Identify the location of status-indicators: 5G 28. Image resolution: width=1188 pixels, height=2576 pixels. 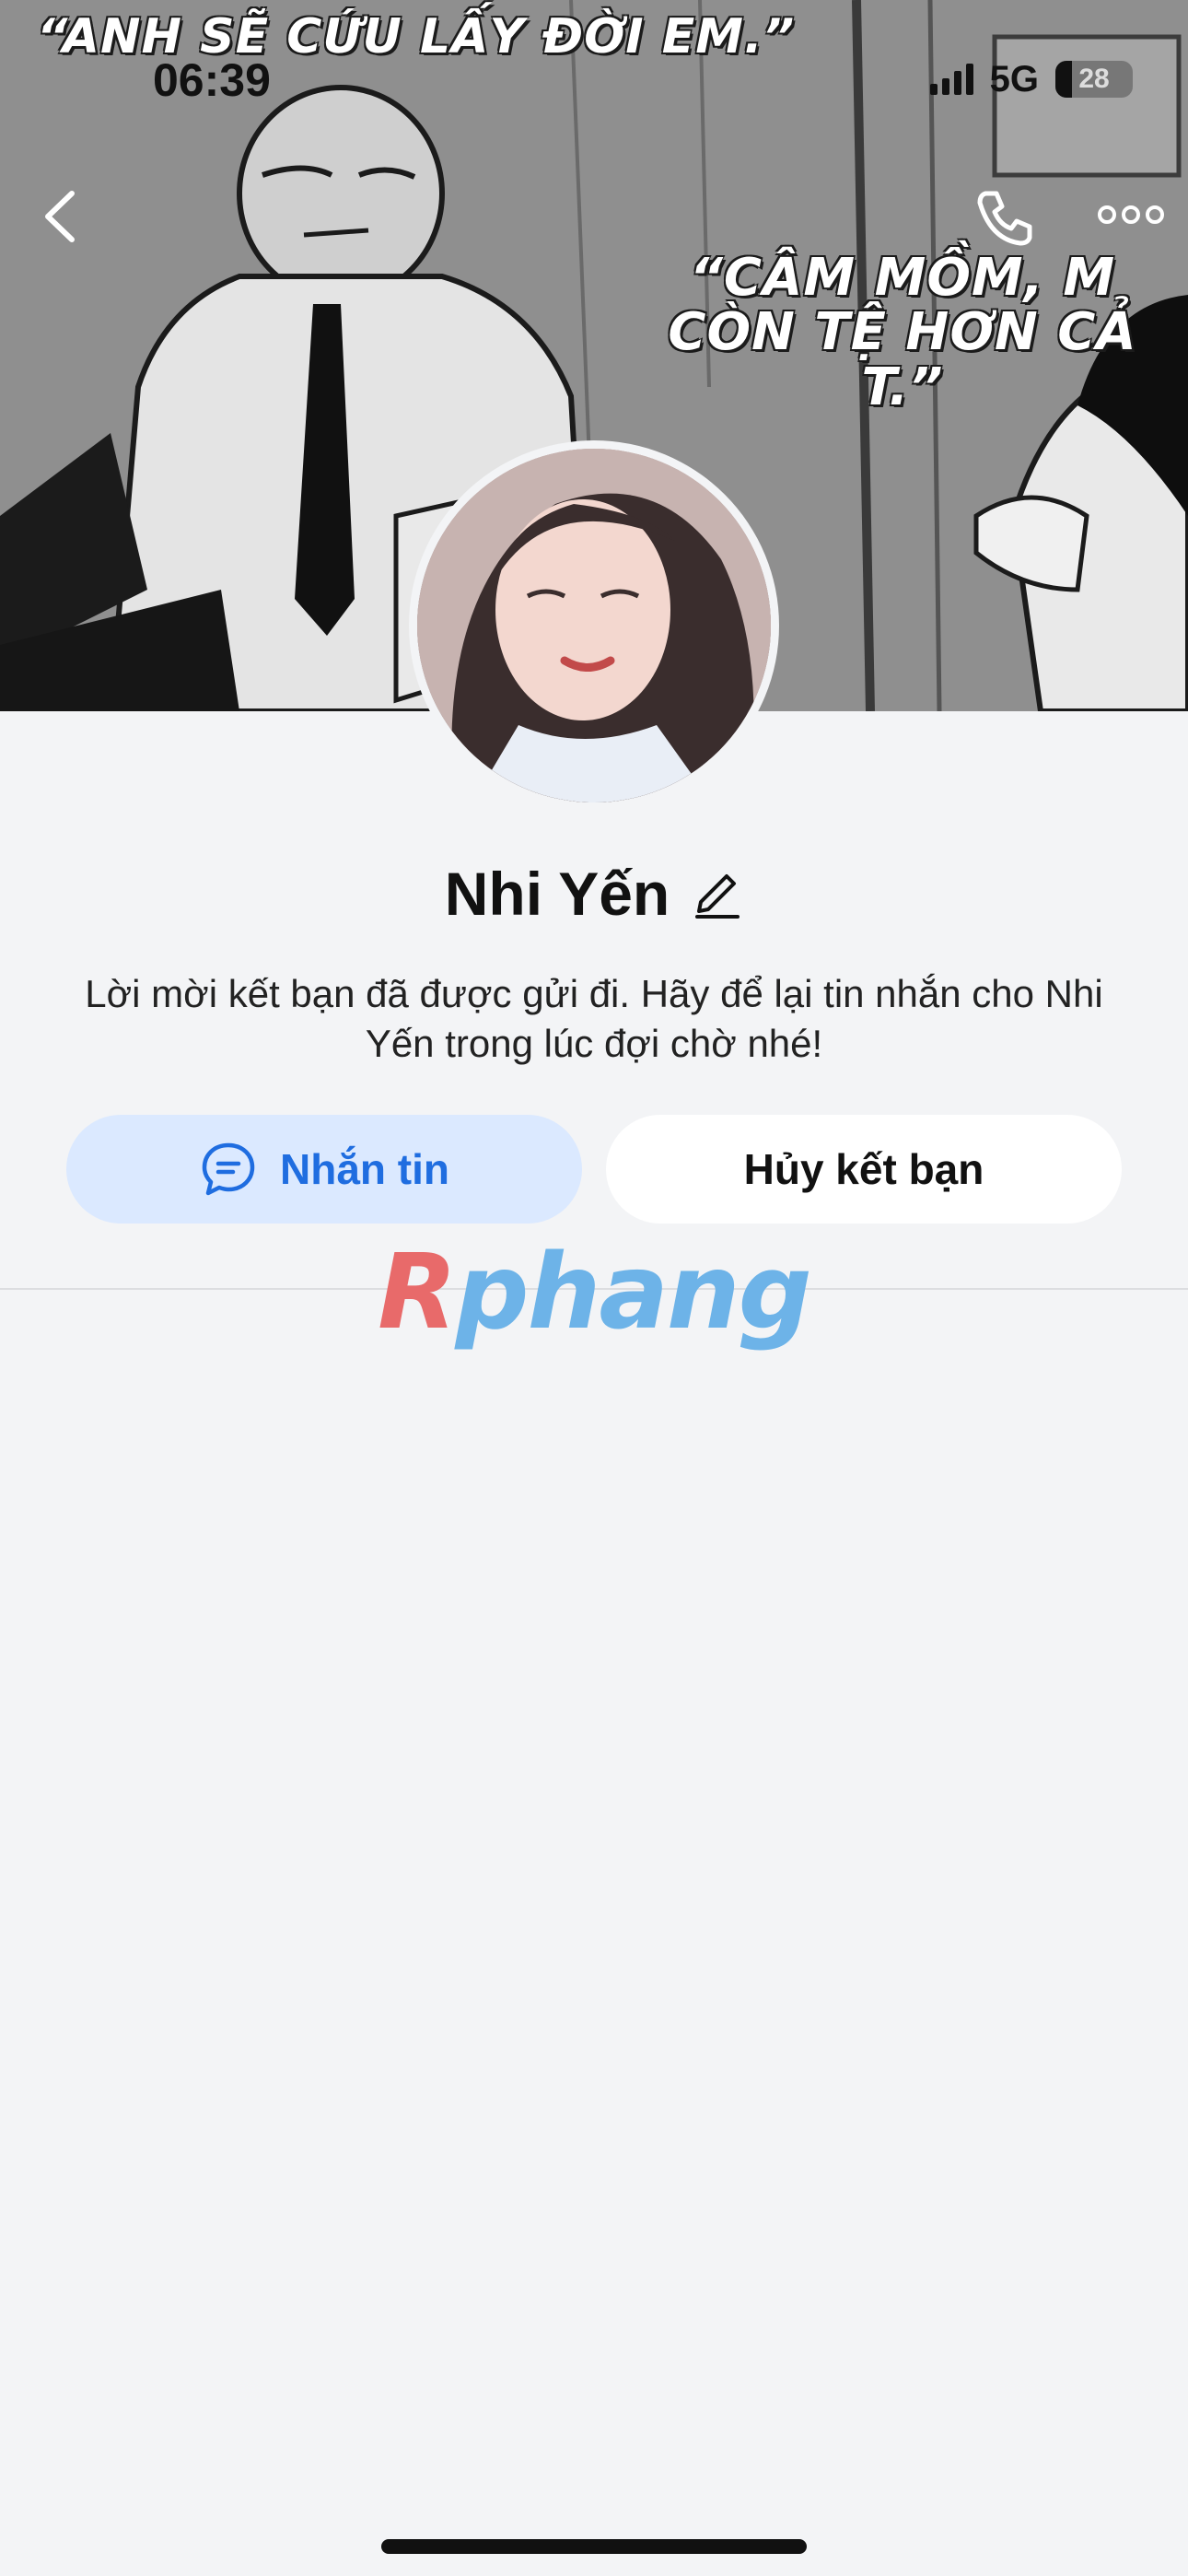
(1031, 79).